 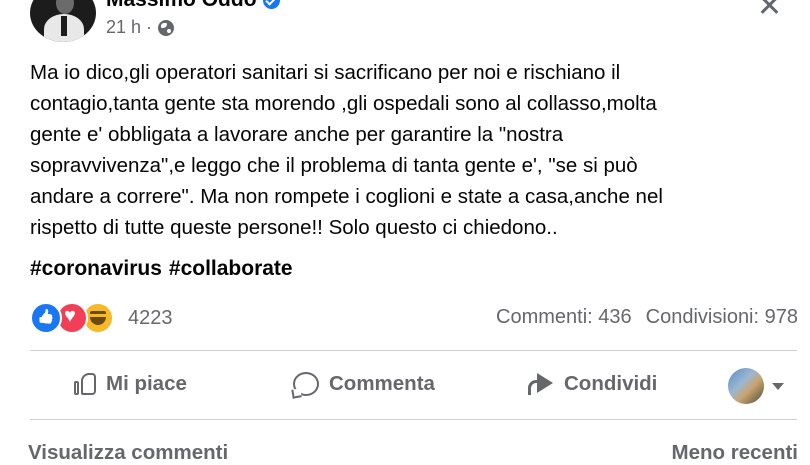 What do you see at coordinates (96, 269) in the screenshot?
I see `hashtag-link: #coronavirus` at bounding box center [96, 269].